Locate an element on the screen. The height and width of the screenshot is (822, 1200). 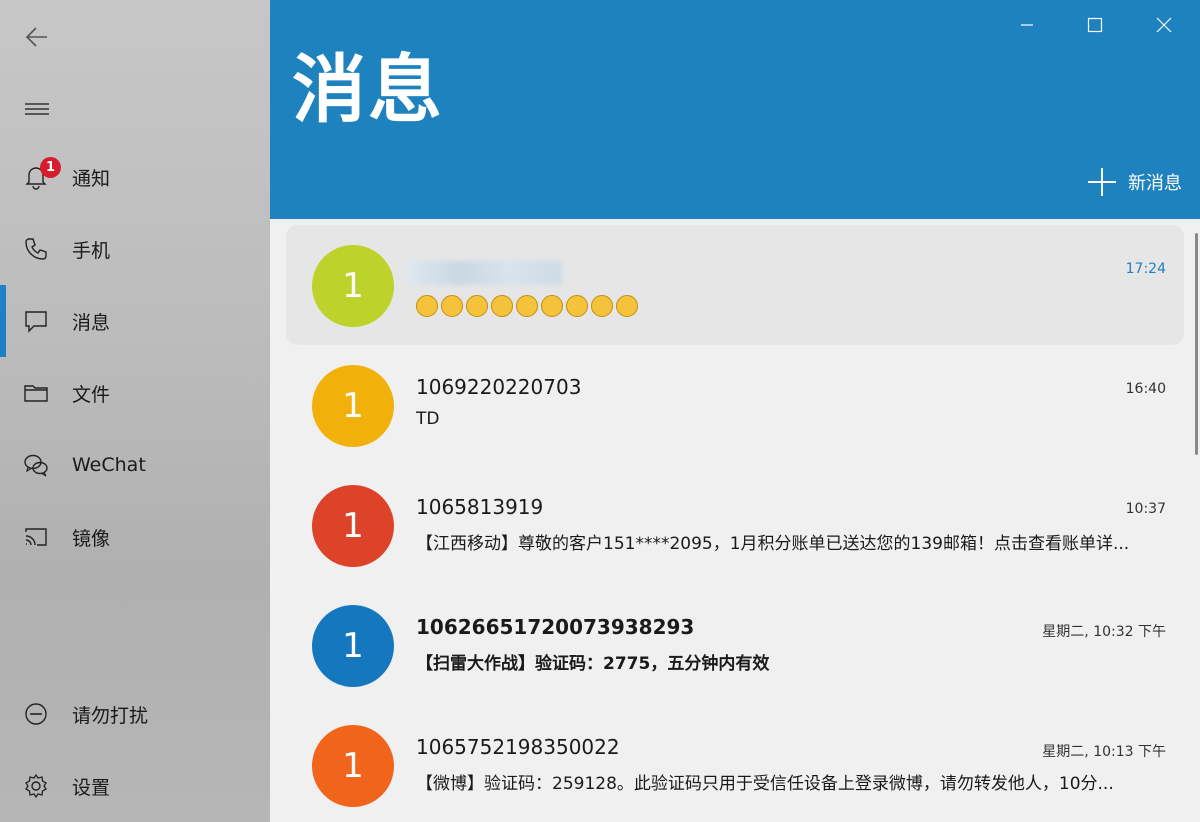
back-arrow-icon is located at coordinates (36, 37).